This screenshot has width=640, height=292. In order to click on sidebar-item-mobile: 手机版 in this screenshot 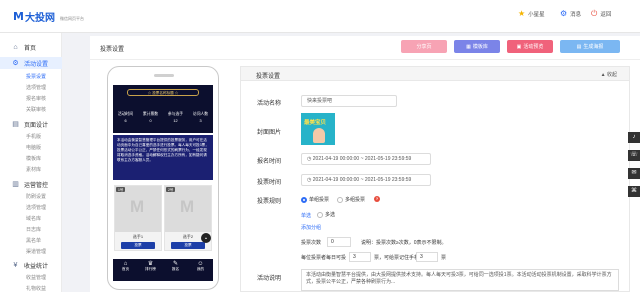, I will do `click(33, 136)`.